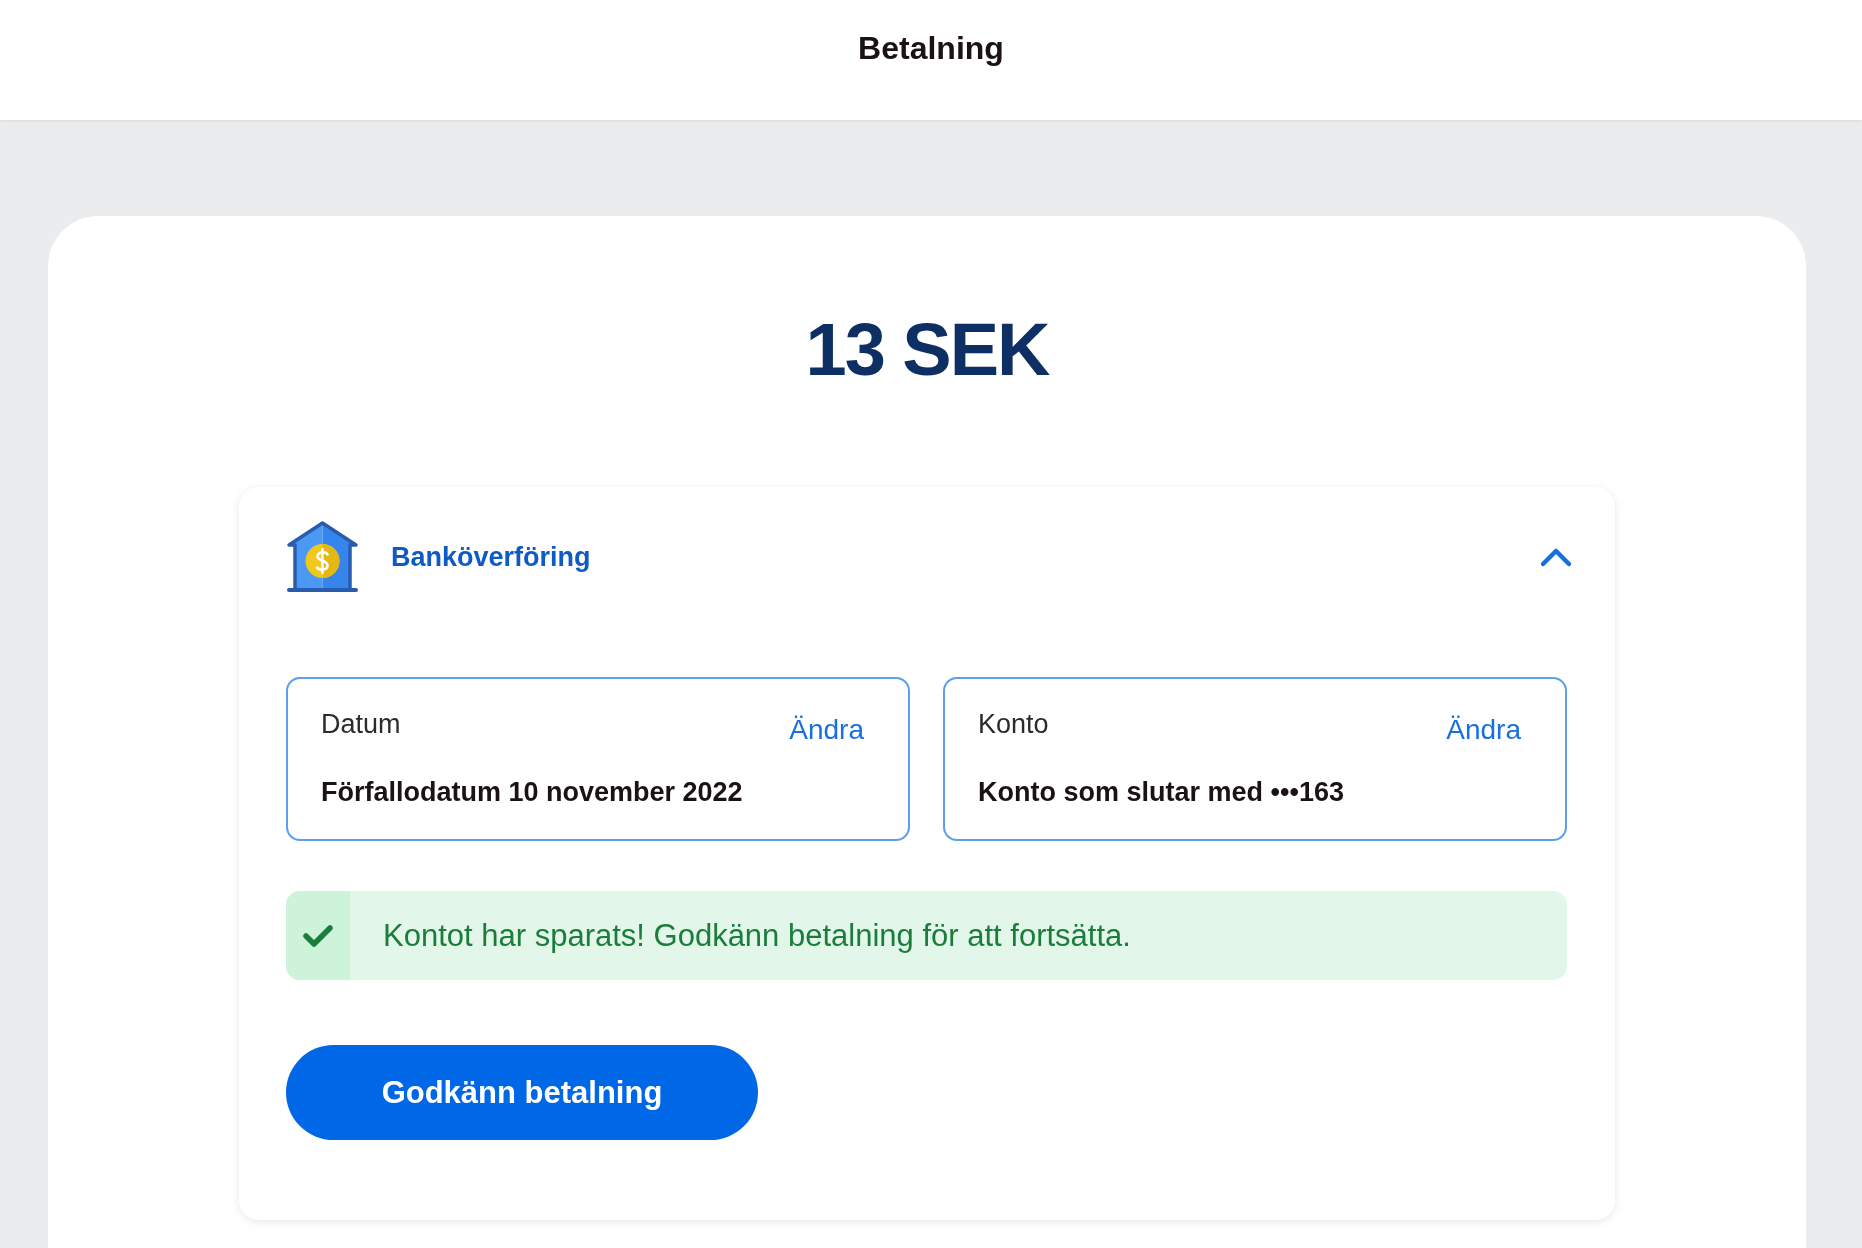 The width and height of the screenshot is (1862, 1248). Describe the element at coordinates (522, 1092) in the screenshot. I see `approve-payment-button: Godkänn betalning` at that location.